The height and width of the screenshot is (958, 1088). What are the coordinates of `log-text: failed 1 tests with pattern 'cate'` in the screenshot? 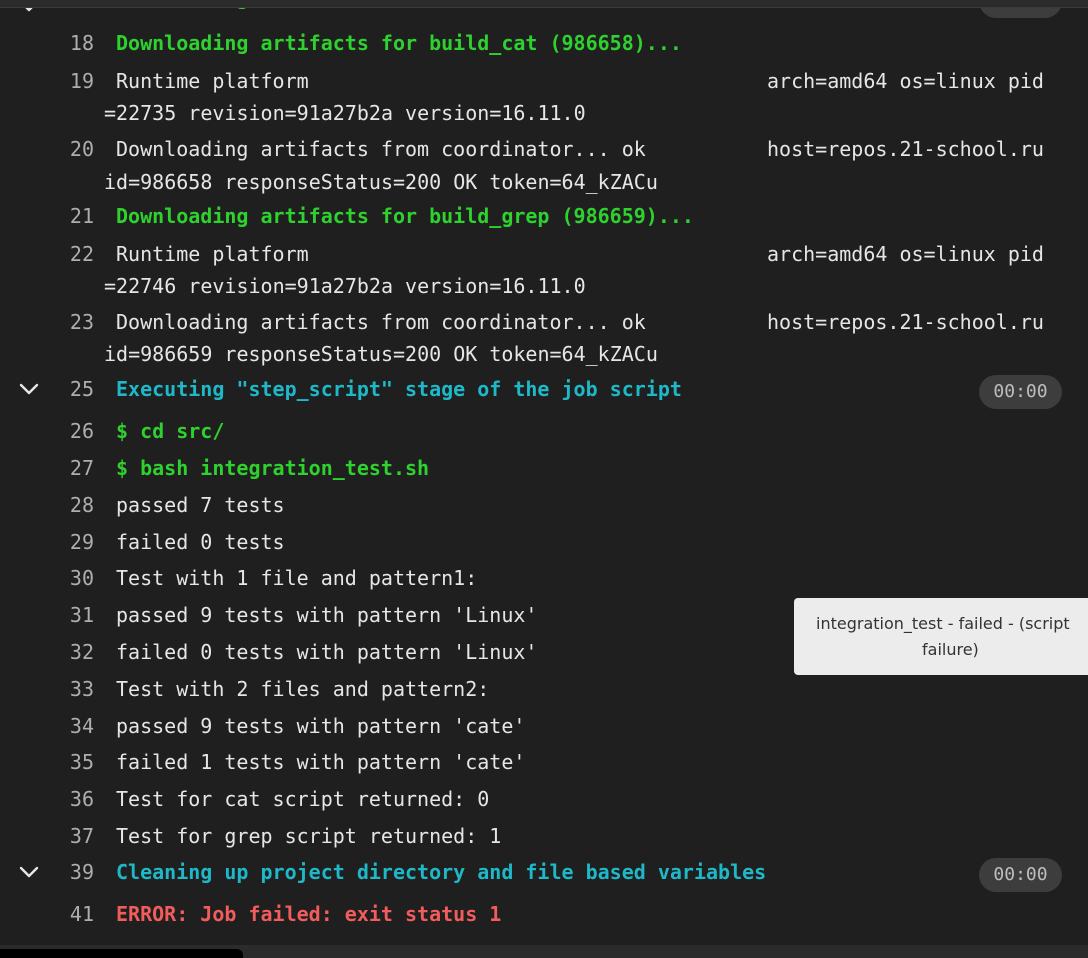 It's located at (321, 762).